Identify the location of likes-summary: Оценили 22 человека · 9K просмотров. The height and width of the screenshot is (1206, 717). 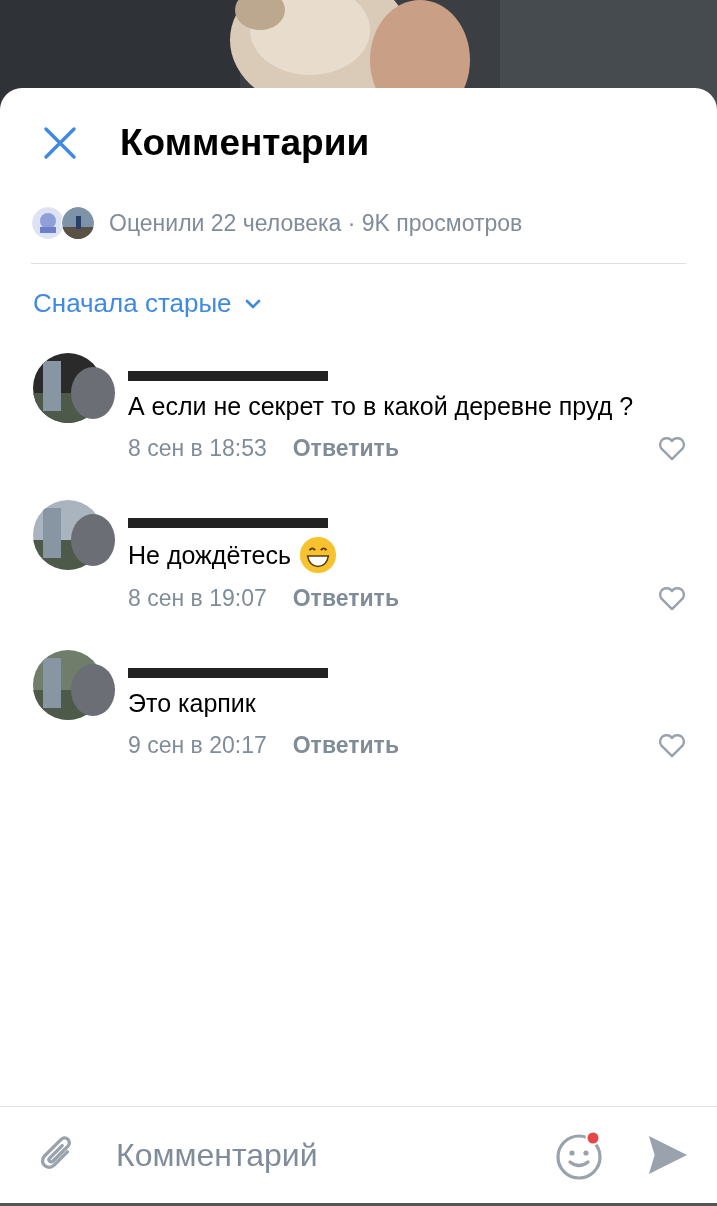
(316, 223).